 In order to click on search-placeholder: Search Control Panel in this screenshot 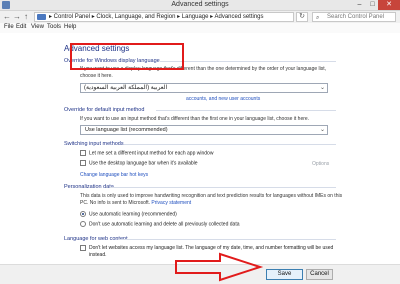, I will do `click(356, 17)`.